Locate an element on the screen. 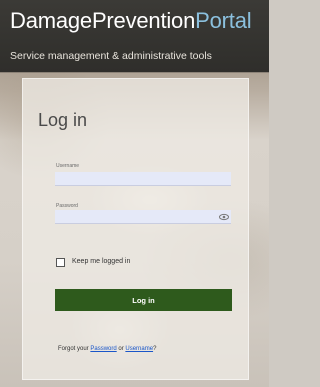 The height and width of the screenshot is (387, 320). password-input is located at coordinates (143, 217).